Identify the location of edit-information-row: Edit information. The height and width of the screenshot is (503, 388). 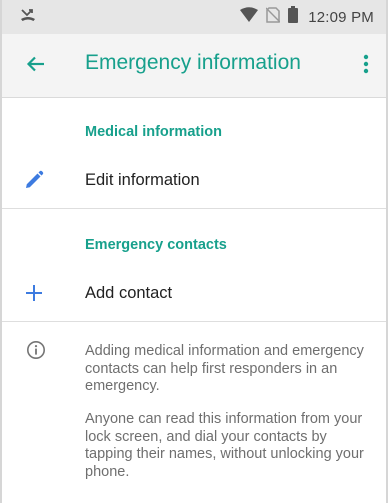
(194, 180).